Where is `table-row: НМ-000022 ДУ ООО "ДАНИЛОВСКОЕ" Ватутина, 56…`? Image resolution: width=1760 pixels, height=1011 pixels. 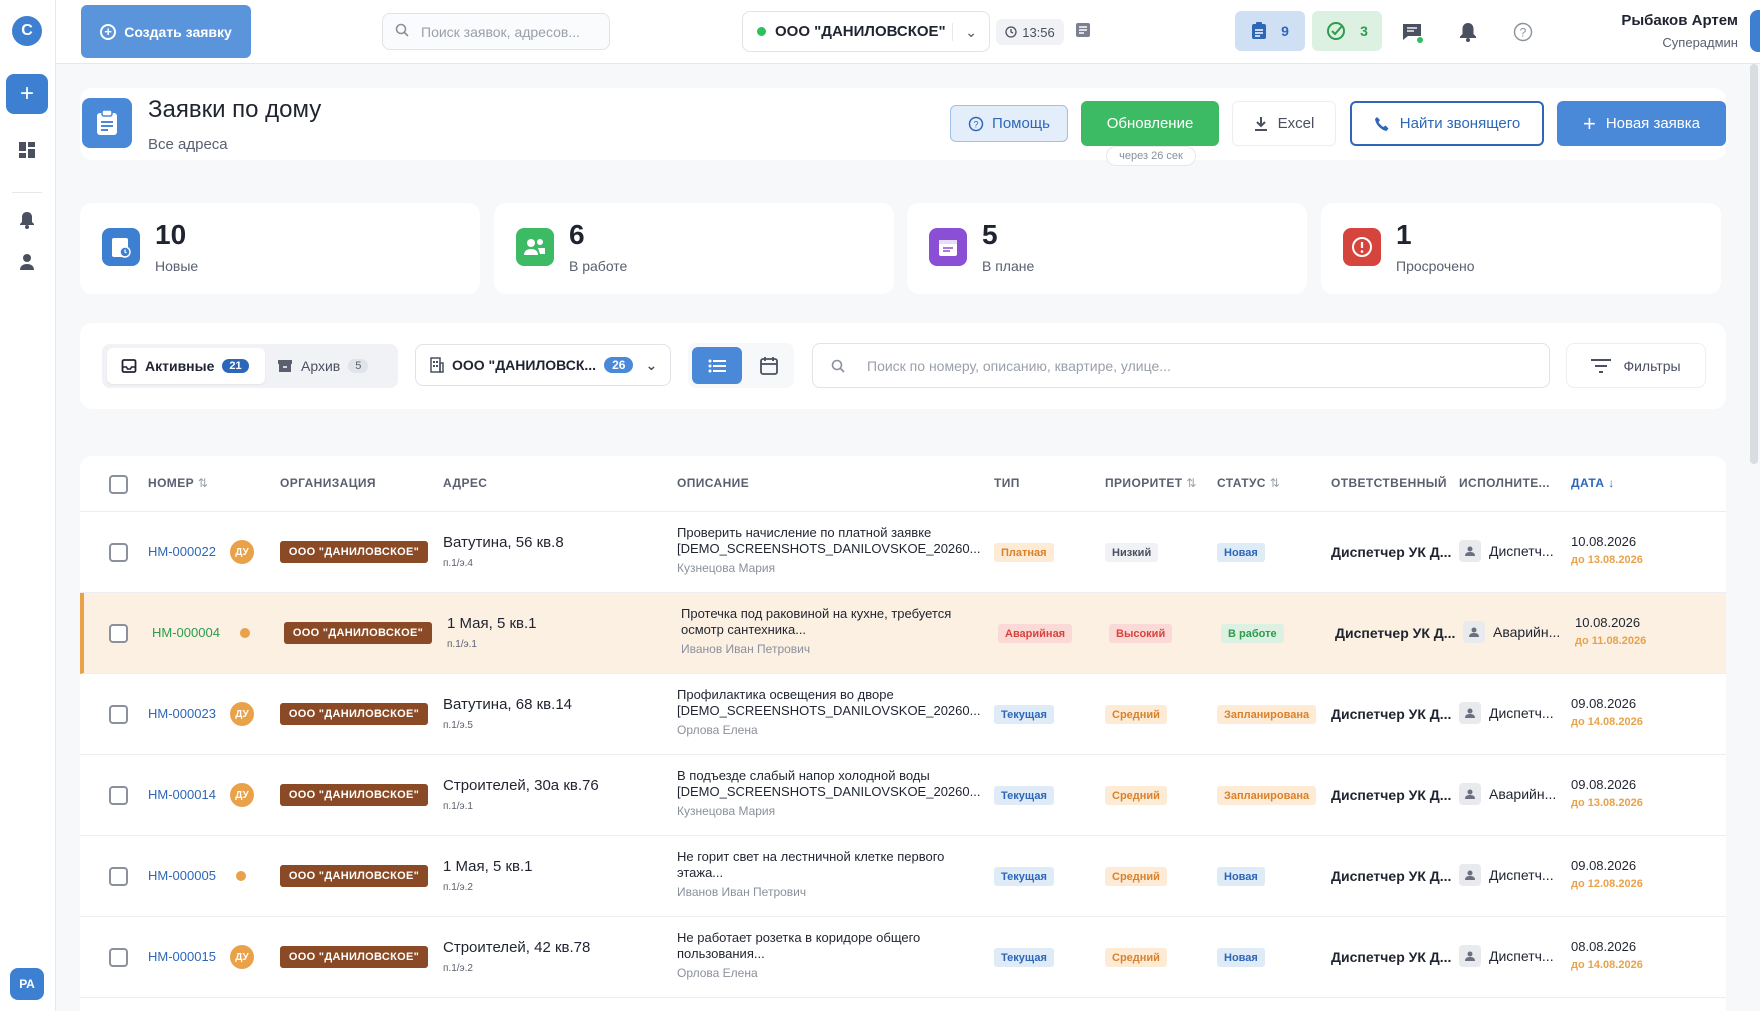 table-row: НМ-000022 ДУ ООО "ДАНИЛОВСКОЕ" Ватутина, 56… is located at coordinates (903, 552).